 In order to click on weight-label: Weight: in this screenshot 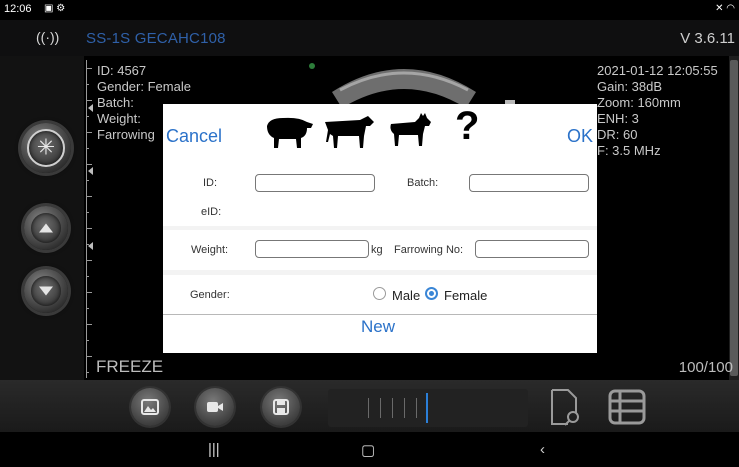, I will do `click(210, 250)`.